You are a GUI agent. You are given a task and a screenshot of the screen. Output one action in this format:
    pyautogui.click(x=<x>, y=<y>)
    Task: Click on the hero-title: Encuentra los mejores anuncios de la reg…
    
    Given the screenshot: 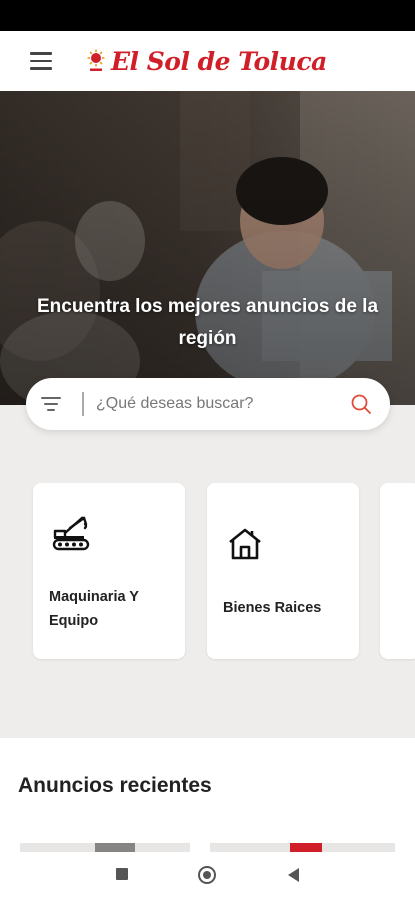 What is the action you would take?
    pyautogui.click(x=207, y=322)
    